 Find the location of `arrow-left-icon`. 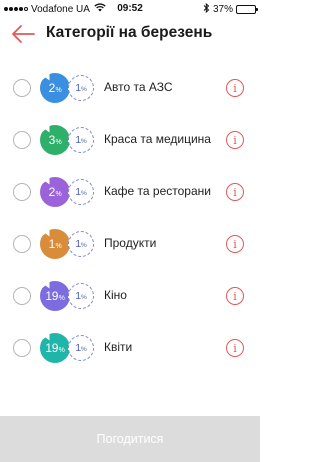

arrow-left-icon is located at coordinates (23, 34).